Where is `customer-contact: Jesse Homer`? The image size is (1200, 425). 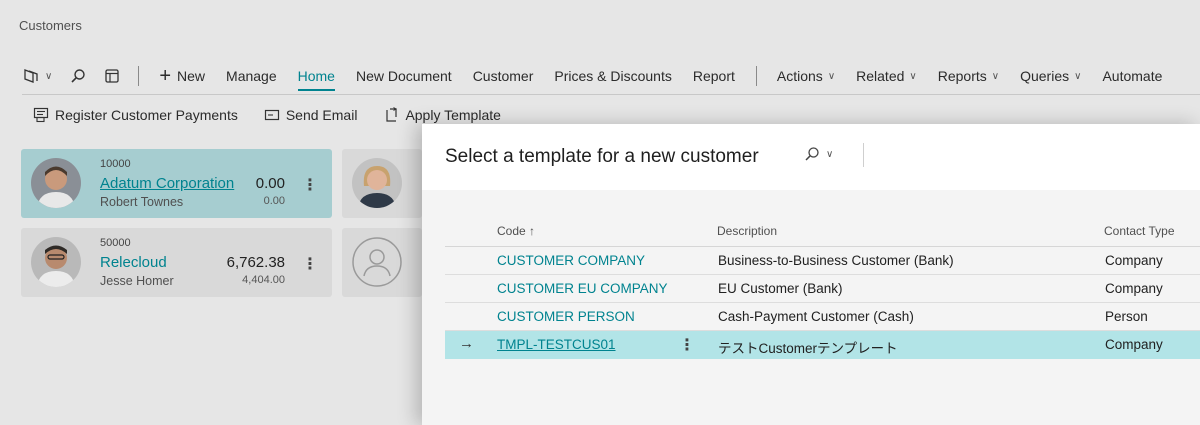
customer-contact: Jesse Homer is located at coordinates (137, 281).